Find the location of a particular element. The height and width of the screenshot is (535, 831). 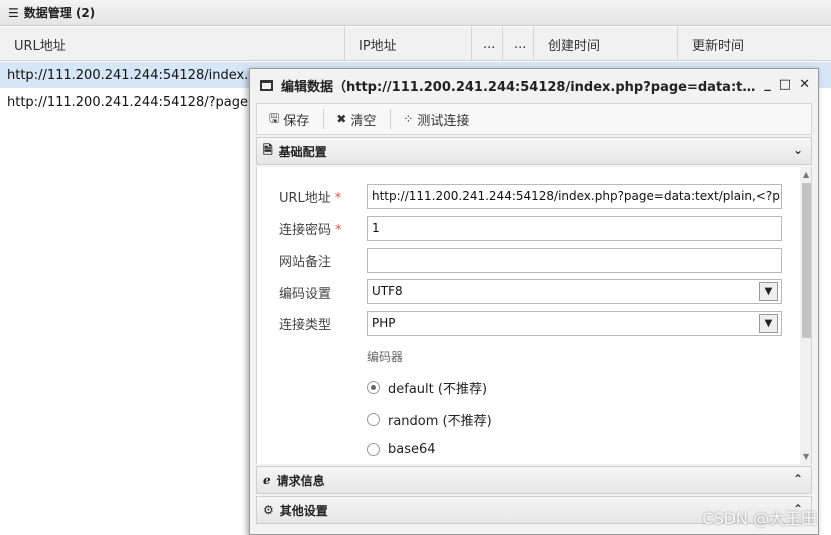

save-button: 🖫 保存 is located at coordinates (292, 119).